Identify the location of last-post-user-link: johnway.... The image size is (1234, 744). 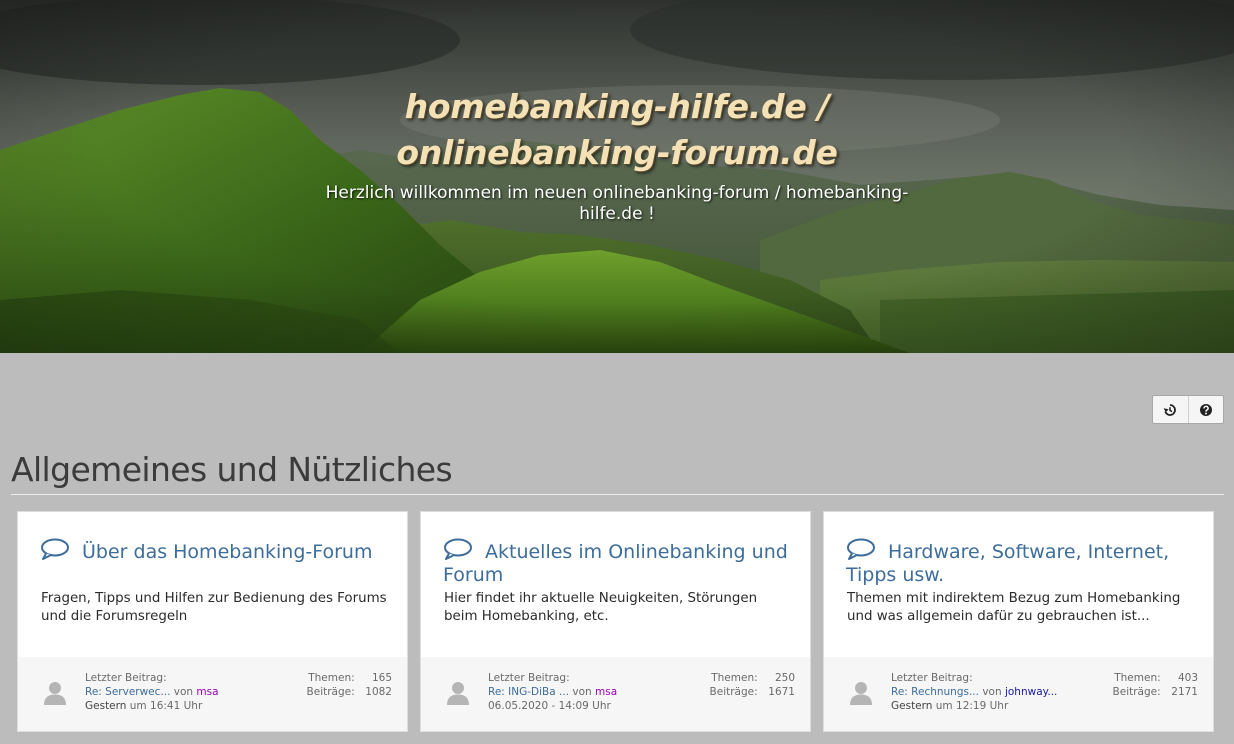
(1031, 692).